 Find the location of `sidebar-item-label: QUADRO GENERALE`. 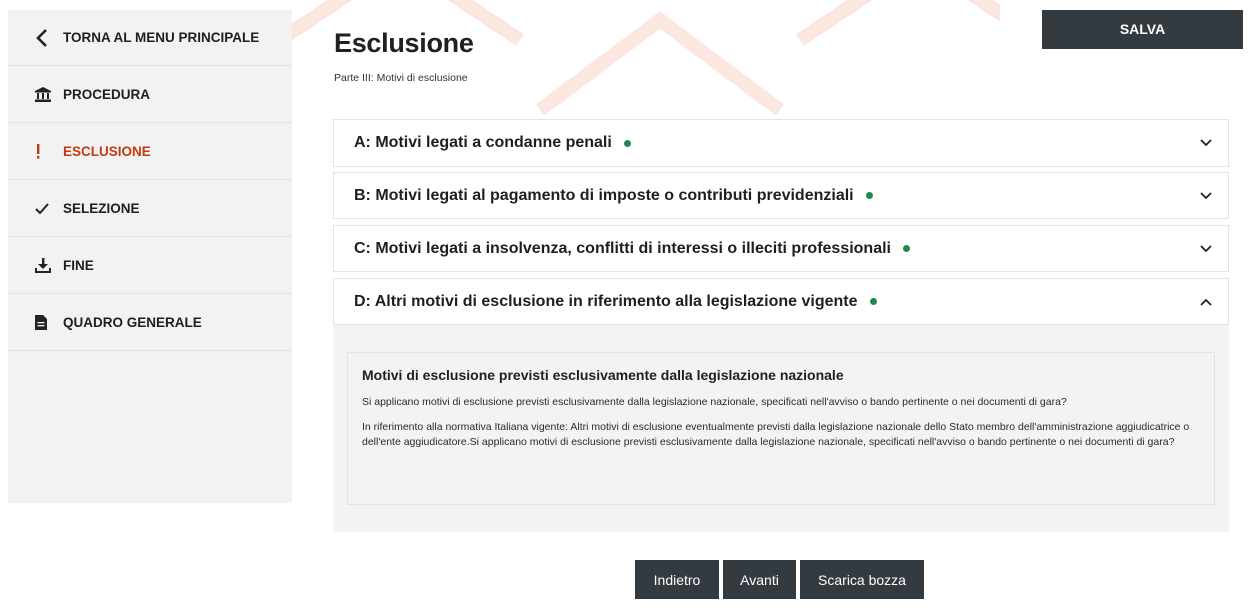

sidebar-item-label: QUADRO GENERALE is located at coordinates (132, 322).